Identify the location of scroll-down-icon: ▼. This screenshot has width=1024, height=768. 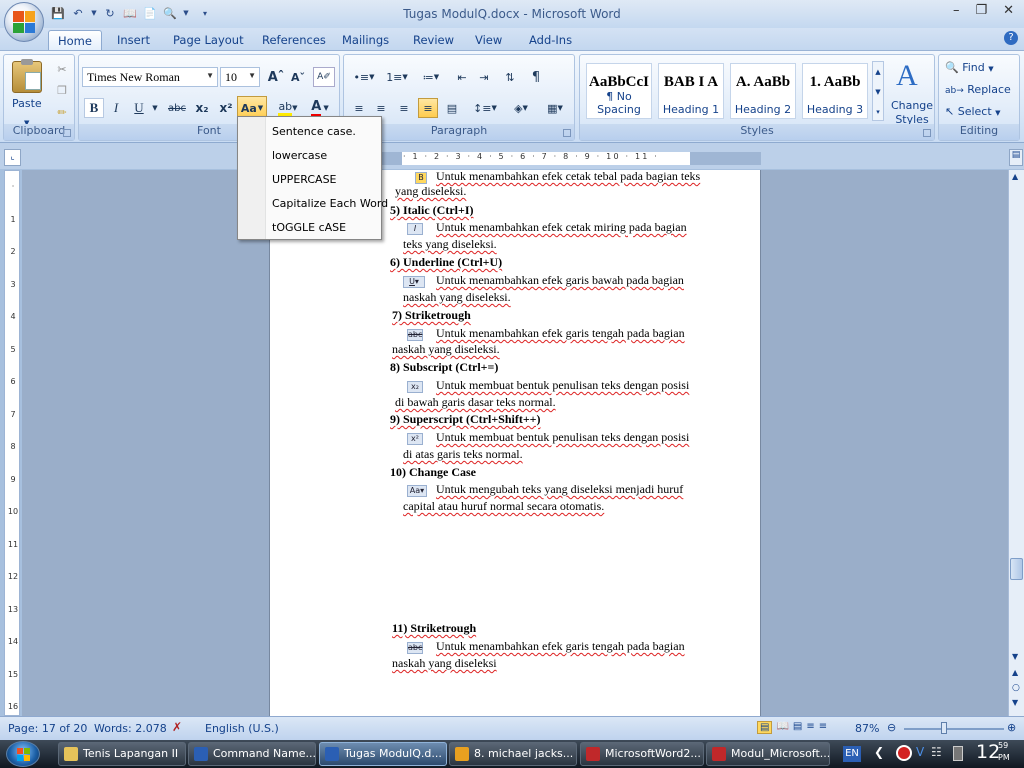
(1015, 656).